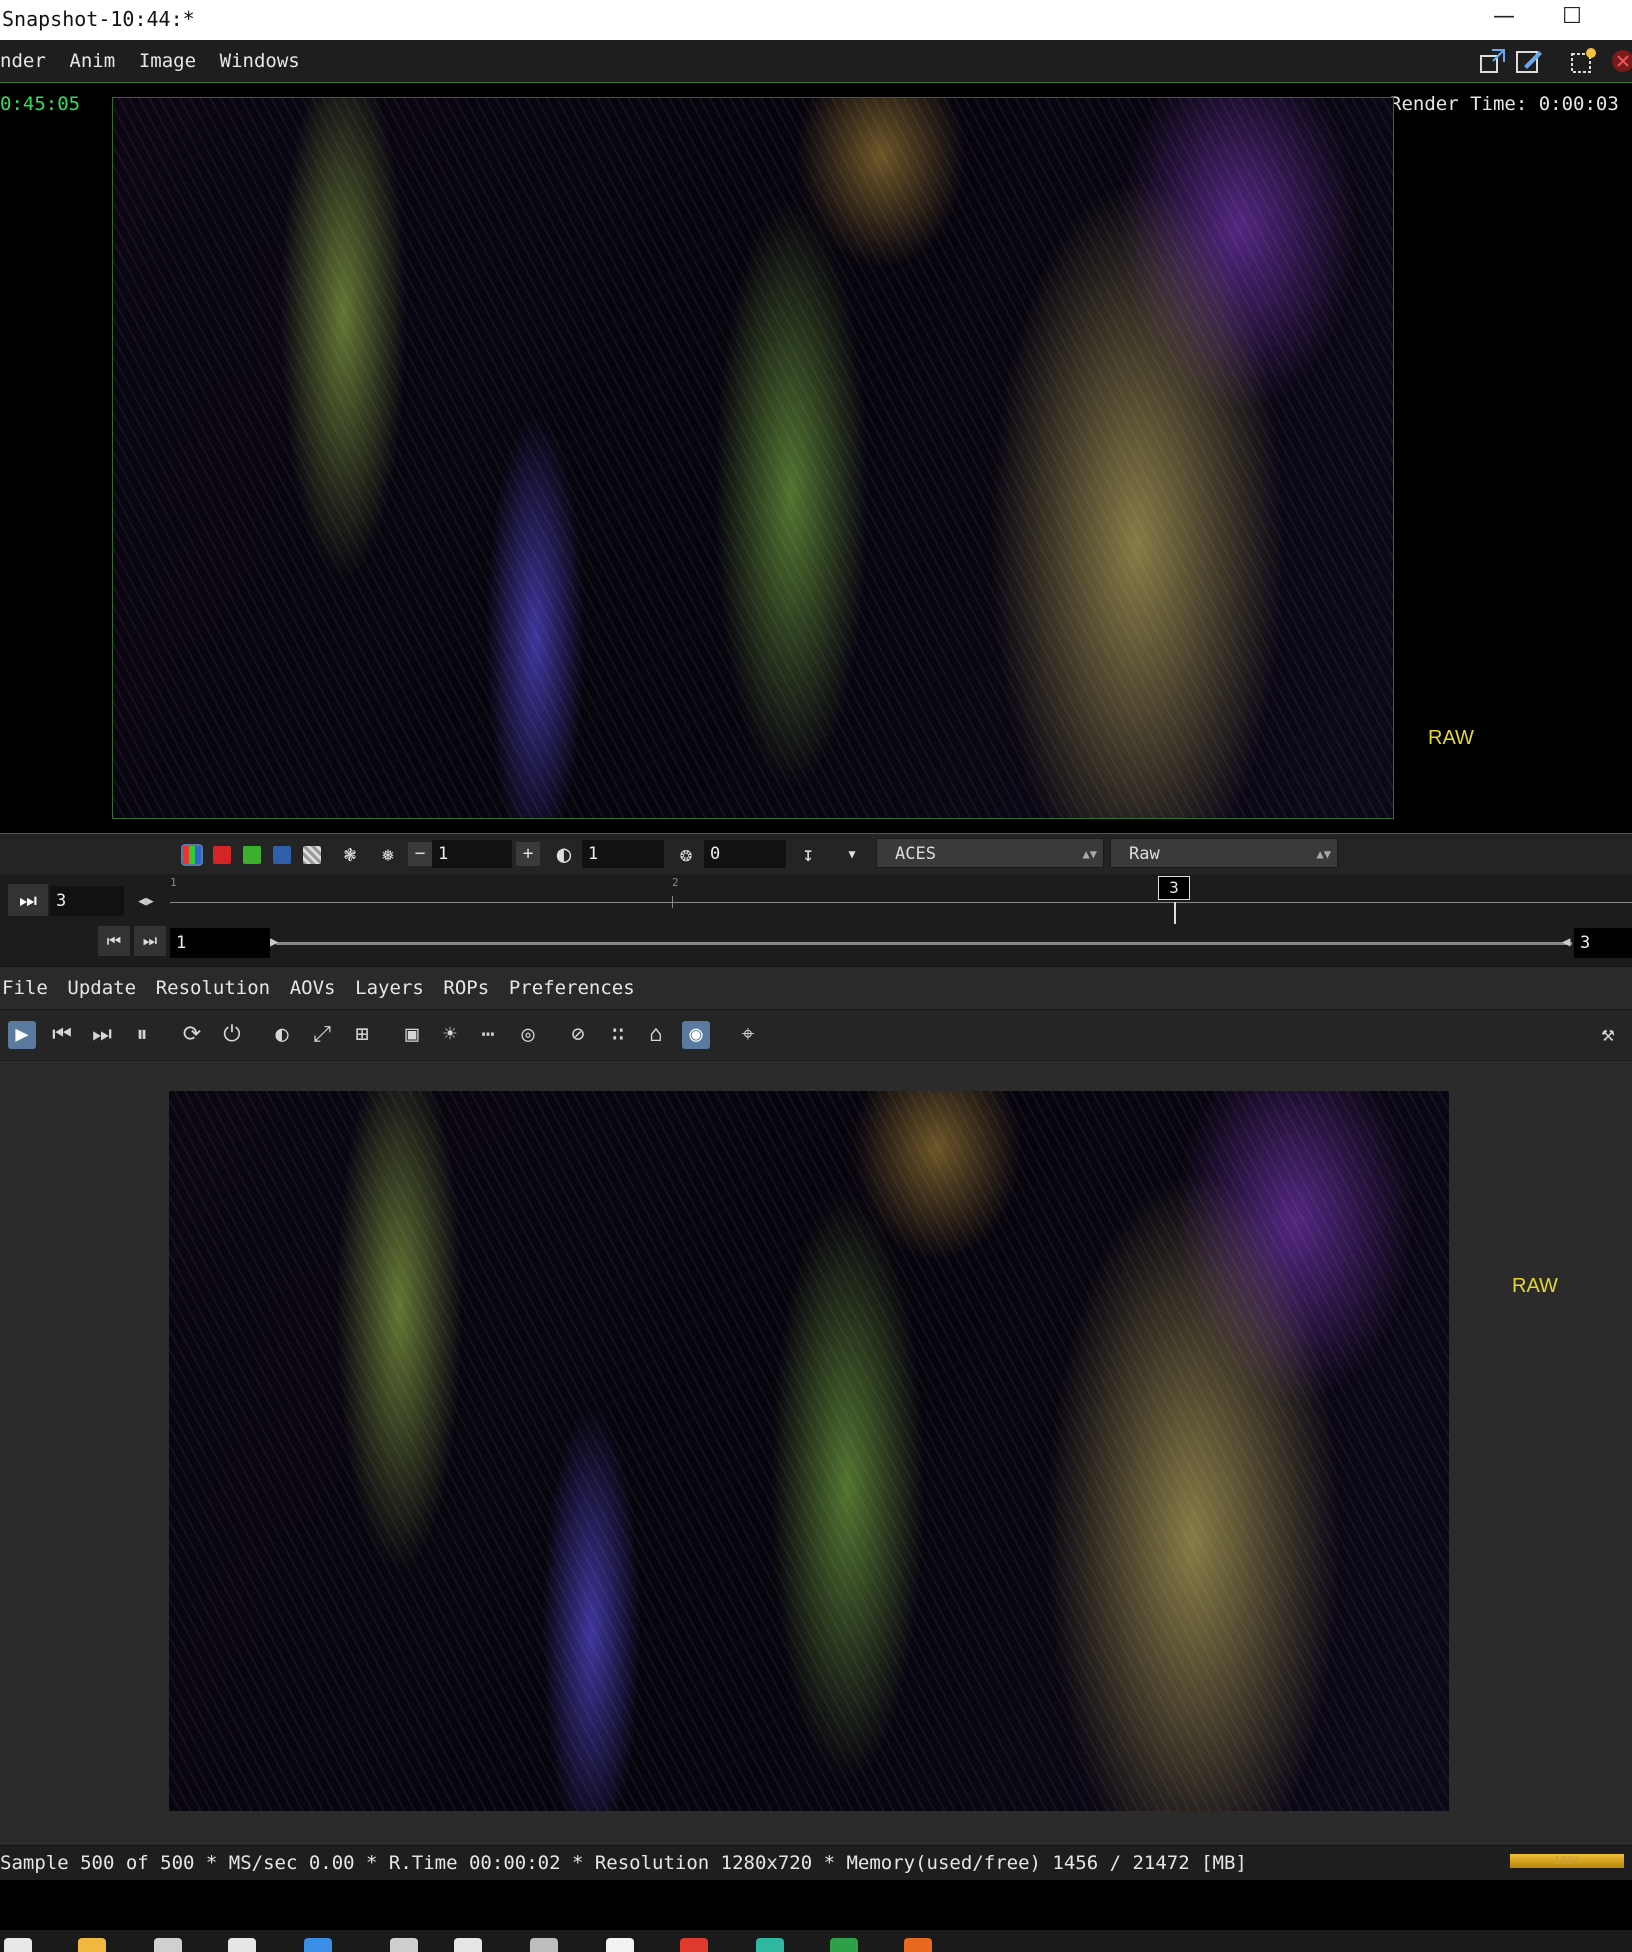 Image resolution: width=1632 pixels, height=1952 pixels. I want to click on exposure-up-icon: ❅, so click(388, 854).